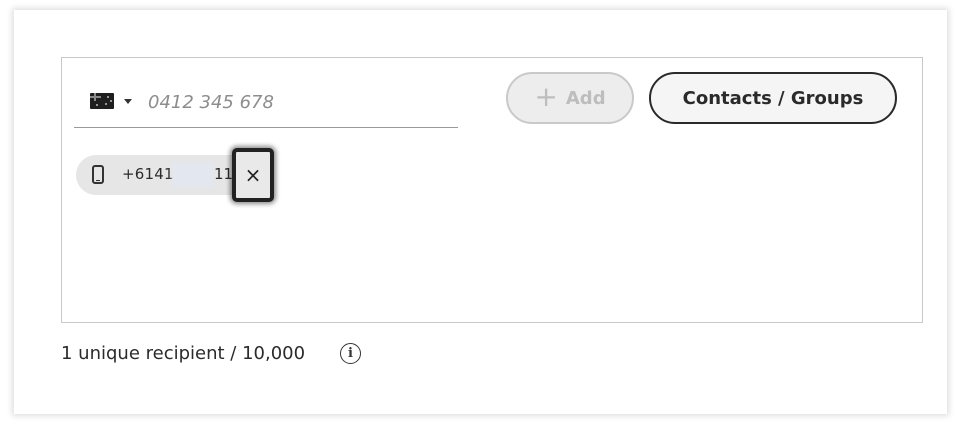  I want to click on info-symbol: i, so click(350, 353).